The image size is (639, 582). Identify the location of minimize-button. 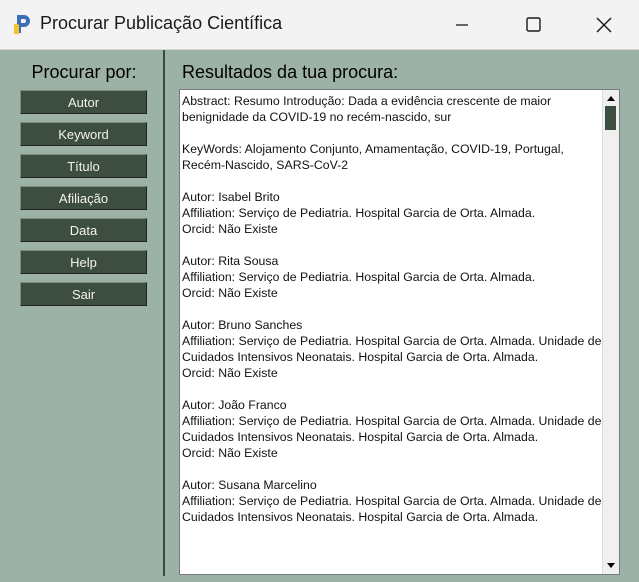
(462, 24).